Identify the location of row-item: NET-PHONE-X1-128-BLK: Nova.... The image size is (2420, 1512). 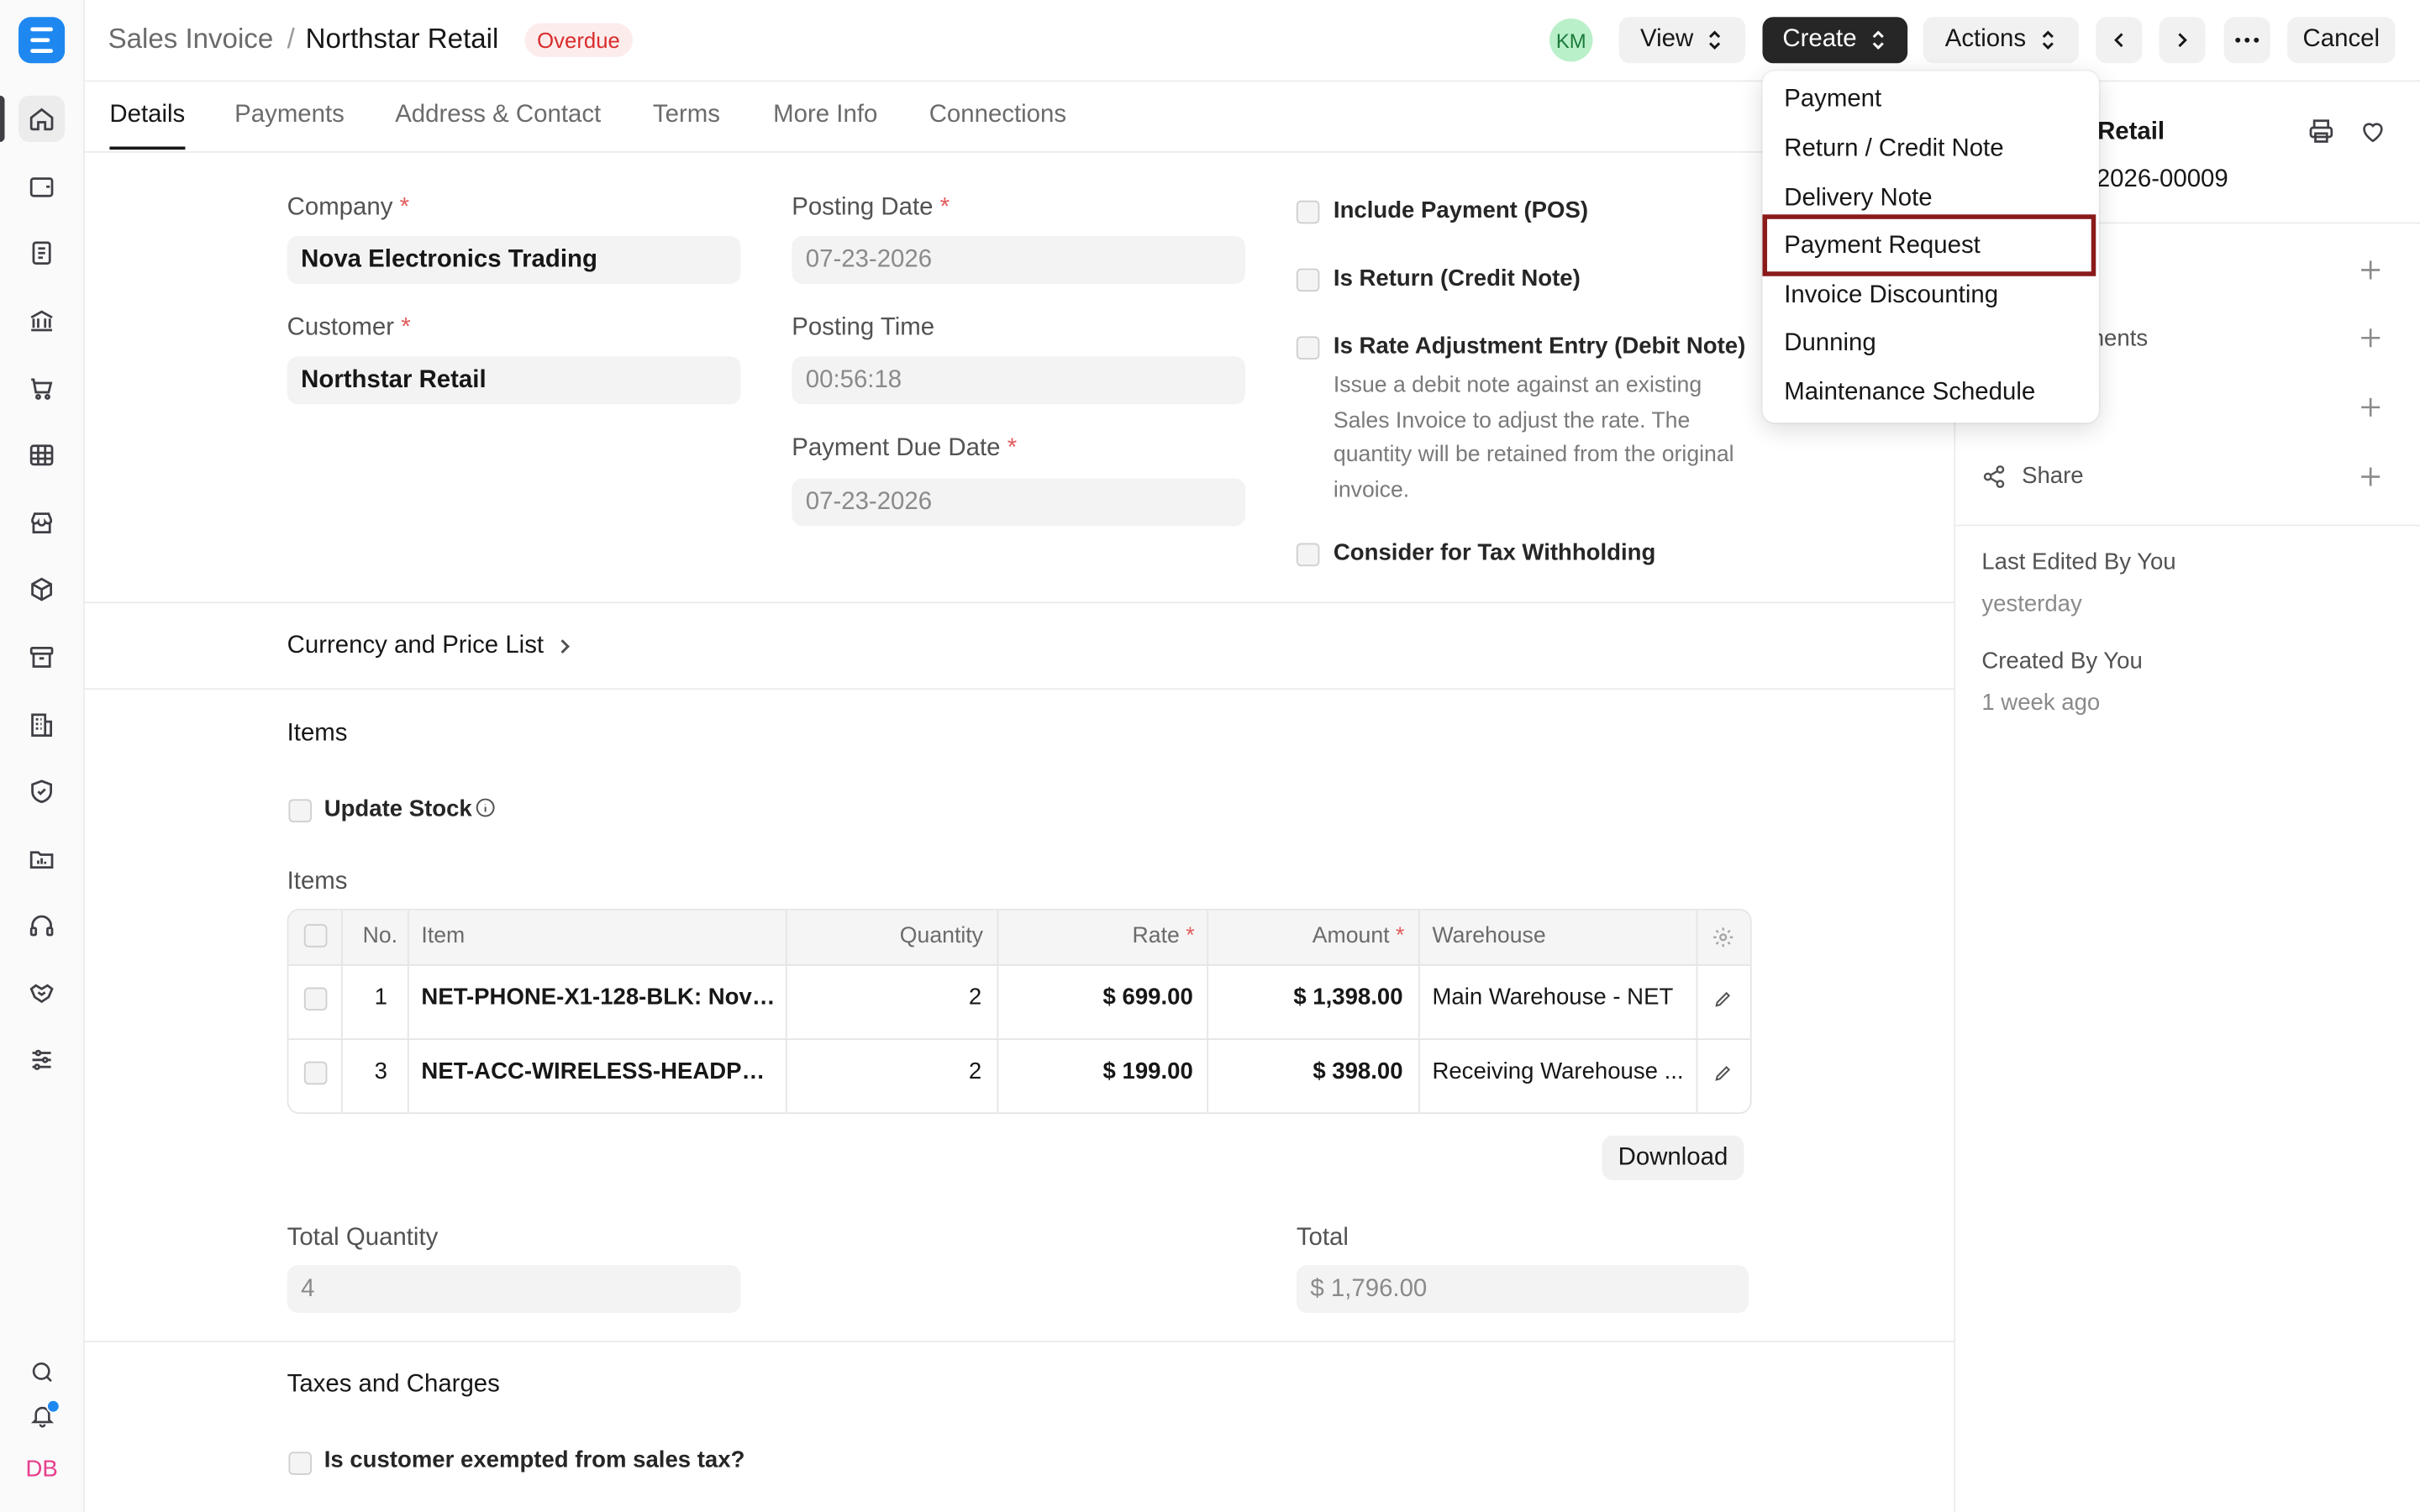
(598, 997).